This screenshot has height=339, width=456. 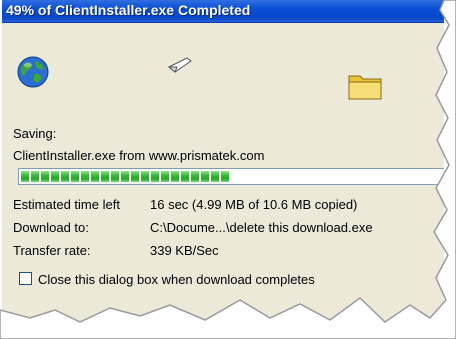 I want to click on saving-label: Saving:, so click(x=35, y=133).